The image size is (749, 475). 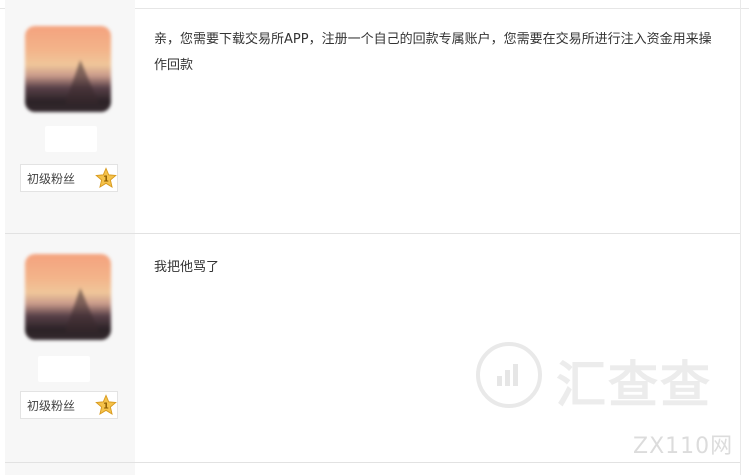 What do you see at coordinates (683, 446) in the screenshot?
I see `watermark-site: ZX110网` at bounding box center [683, 446].